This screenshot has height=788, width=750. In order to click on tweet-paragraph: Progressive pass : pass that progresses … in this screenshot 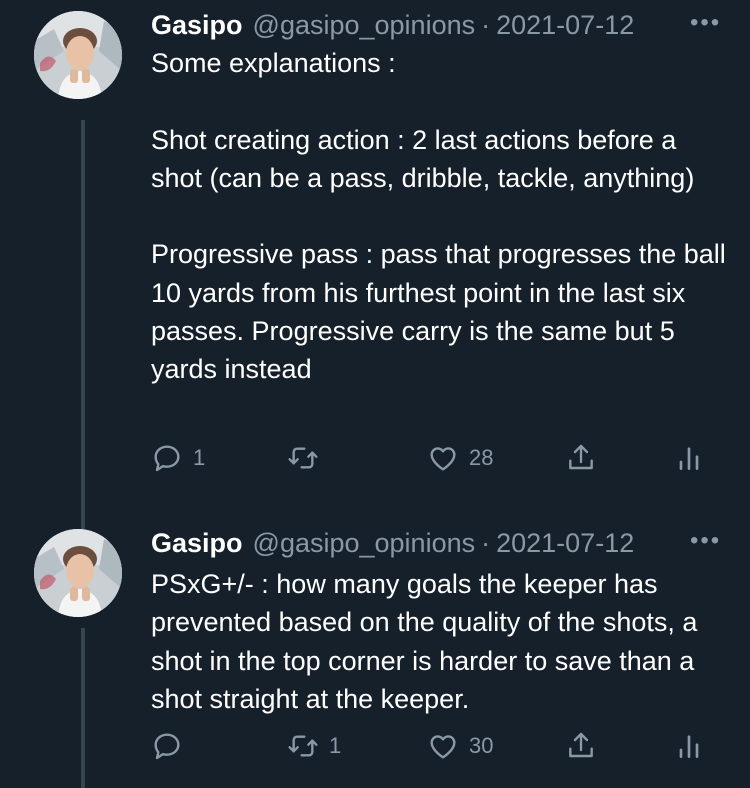, I will do `click(438, 312)`.